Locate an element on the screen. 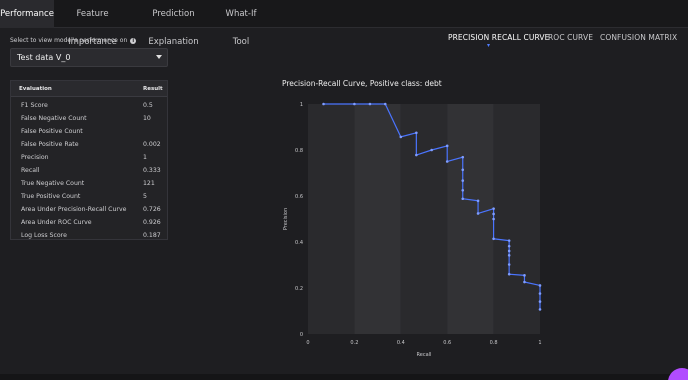 This screenshot has height=380, width=688. metric-value: 0.333 is located at coordinates (152, 170).